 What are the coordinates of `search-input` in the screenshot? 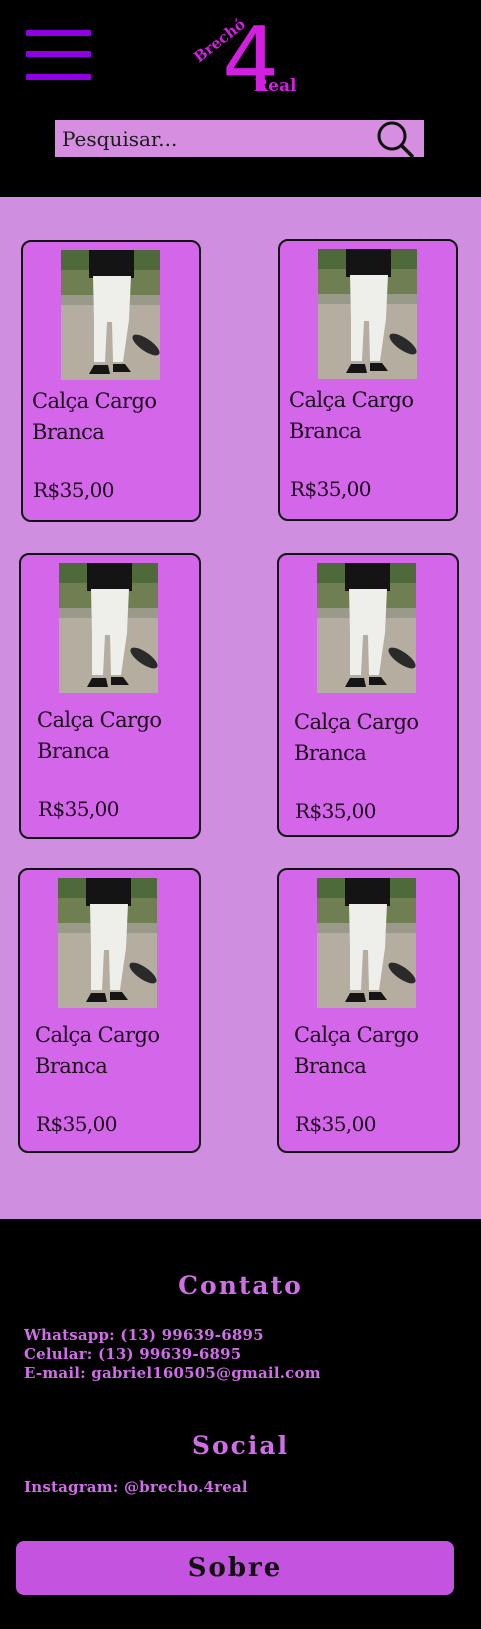 It's located at (212, 138).